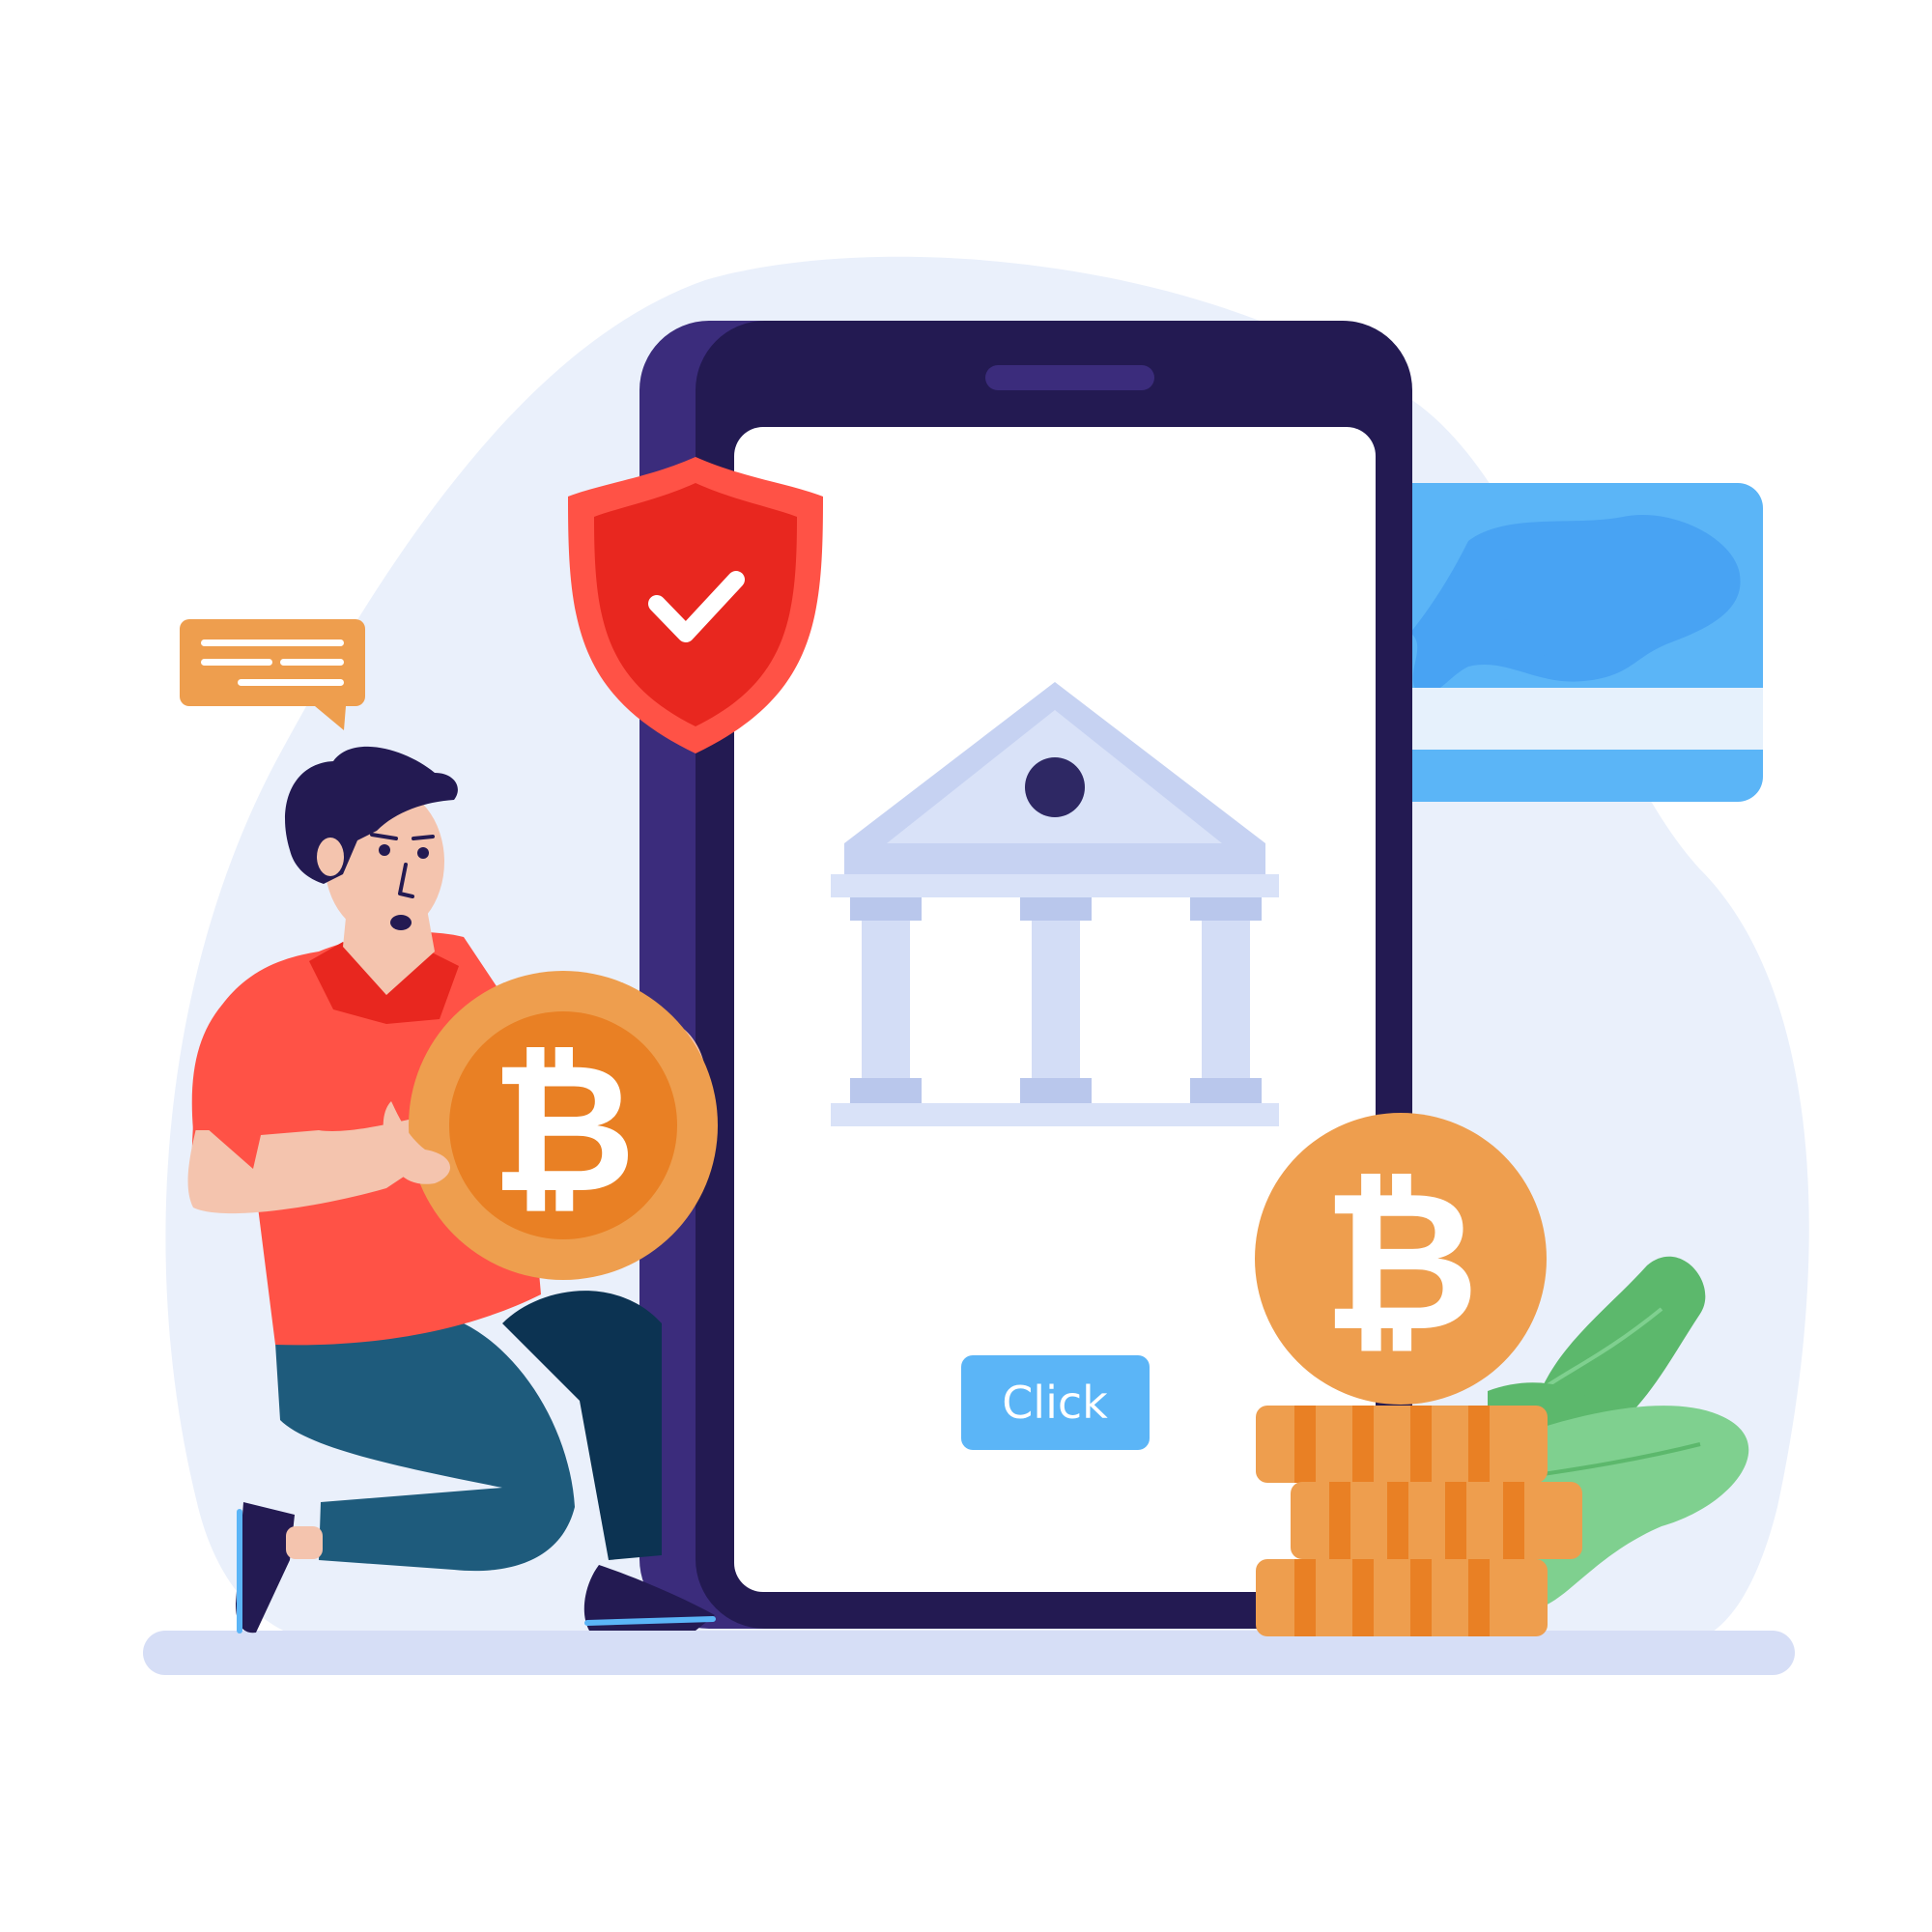 The width and height of the screenshot is (1932, 1932). I want to click on bitcoin-icon: ₿, so click(1401, 1259).